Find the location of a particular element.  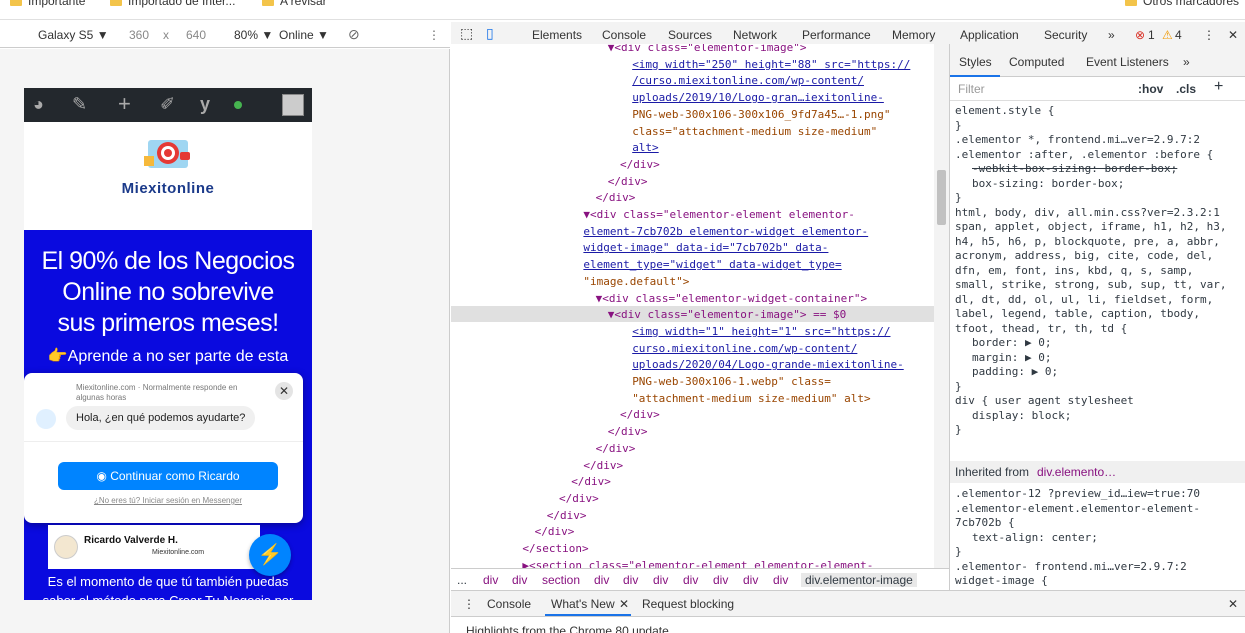

close-devtools-icon: ✕ is located at coordinates (1233, 35).